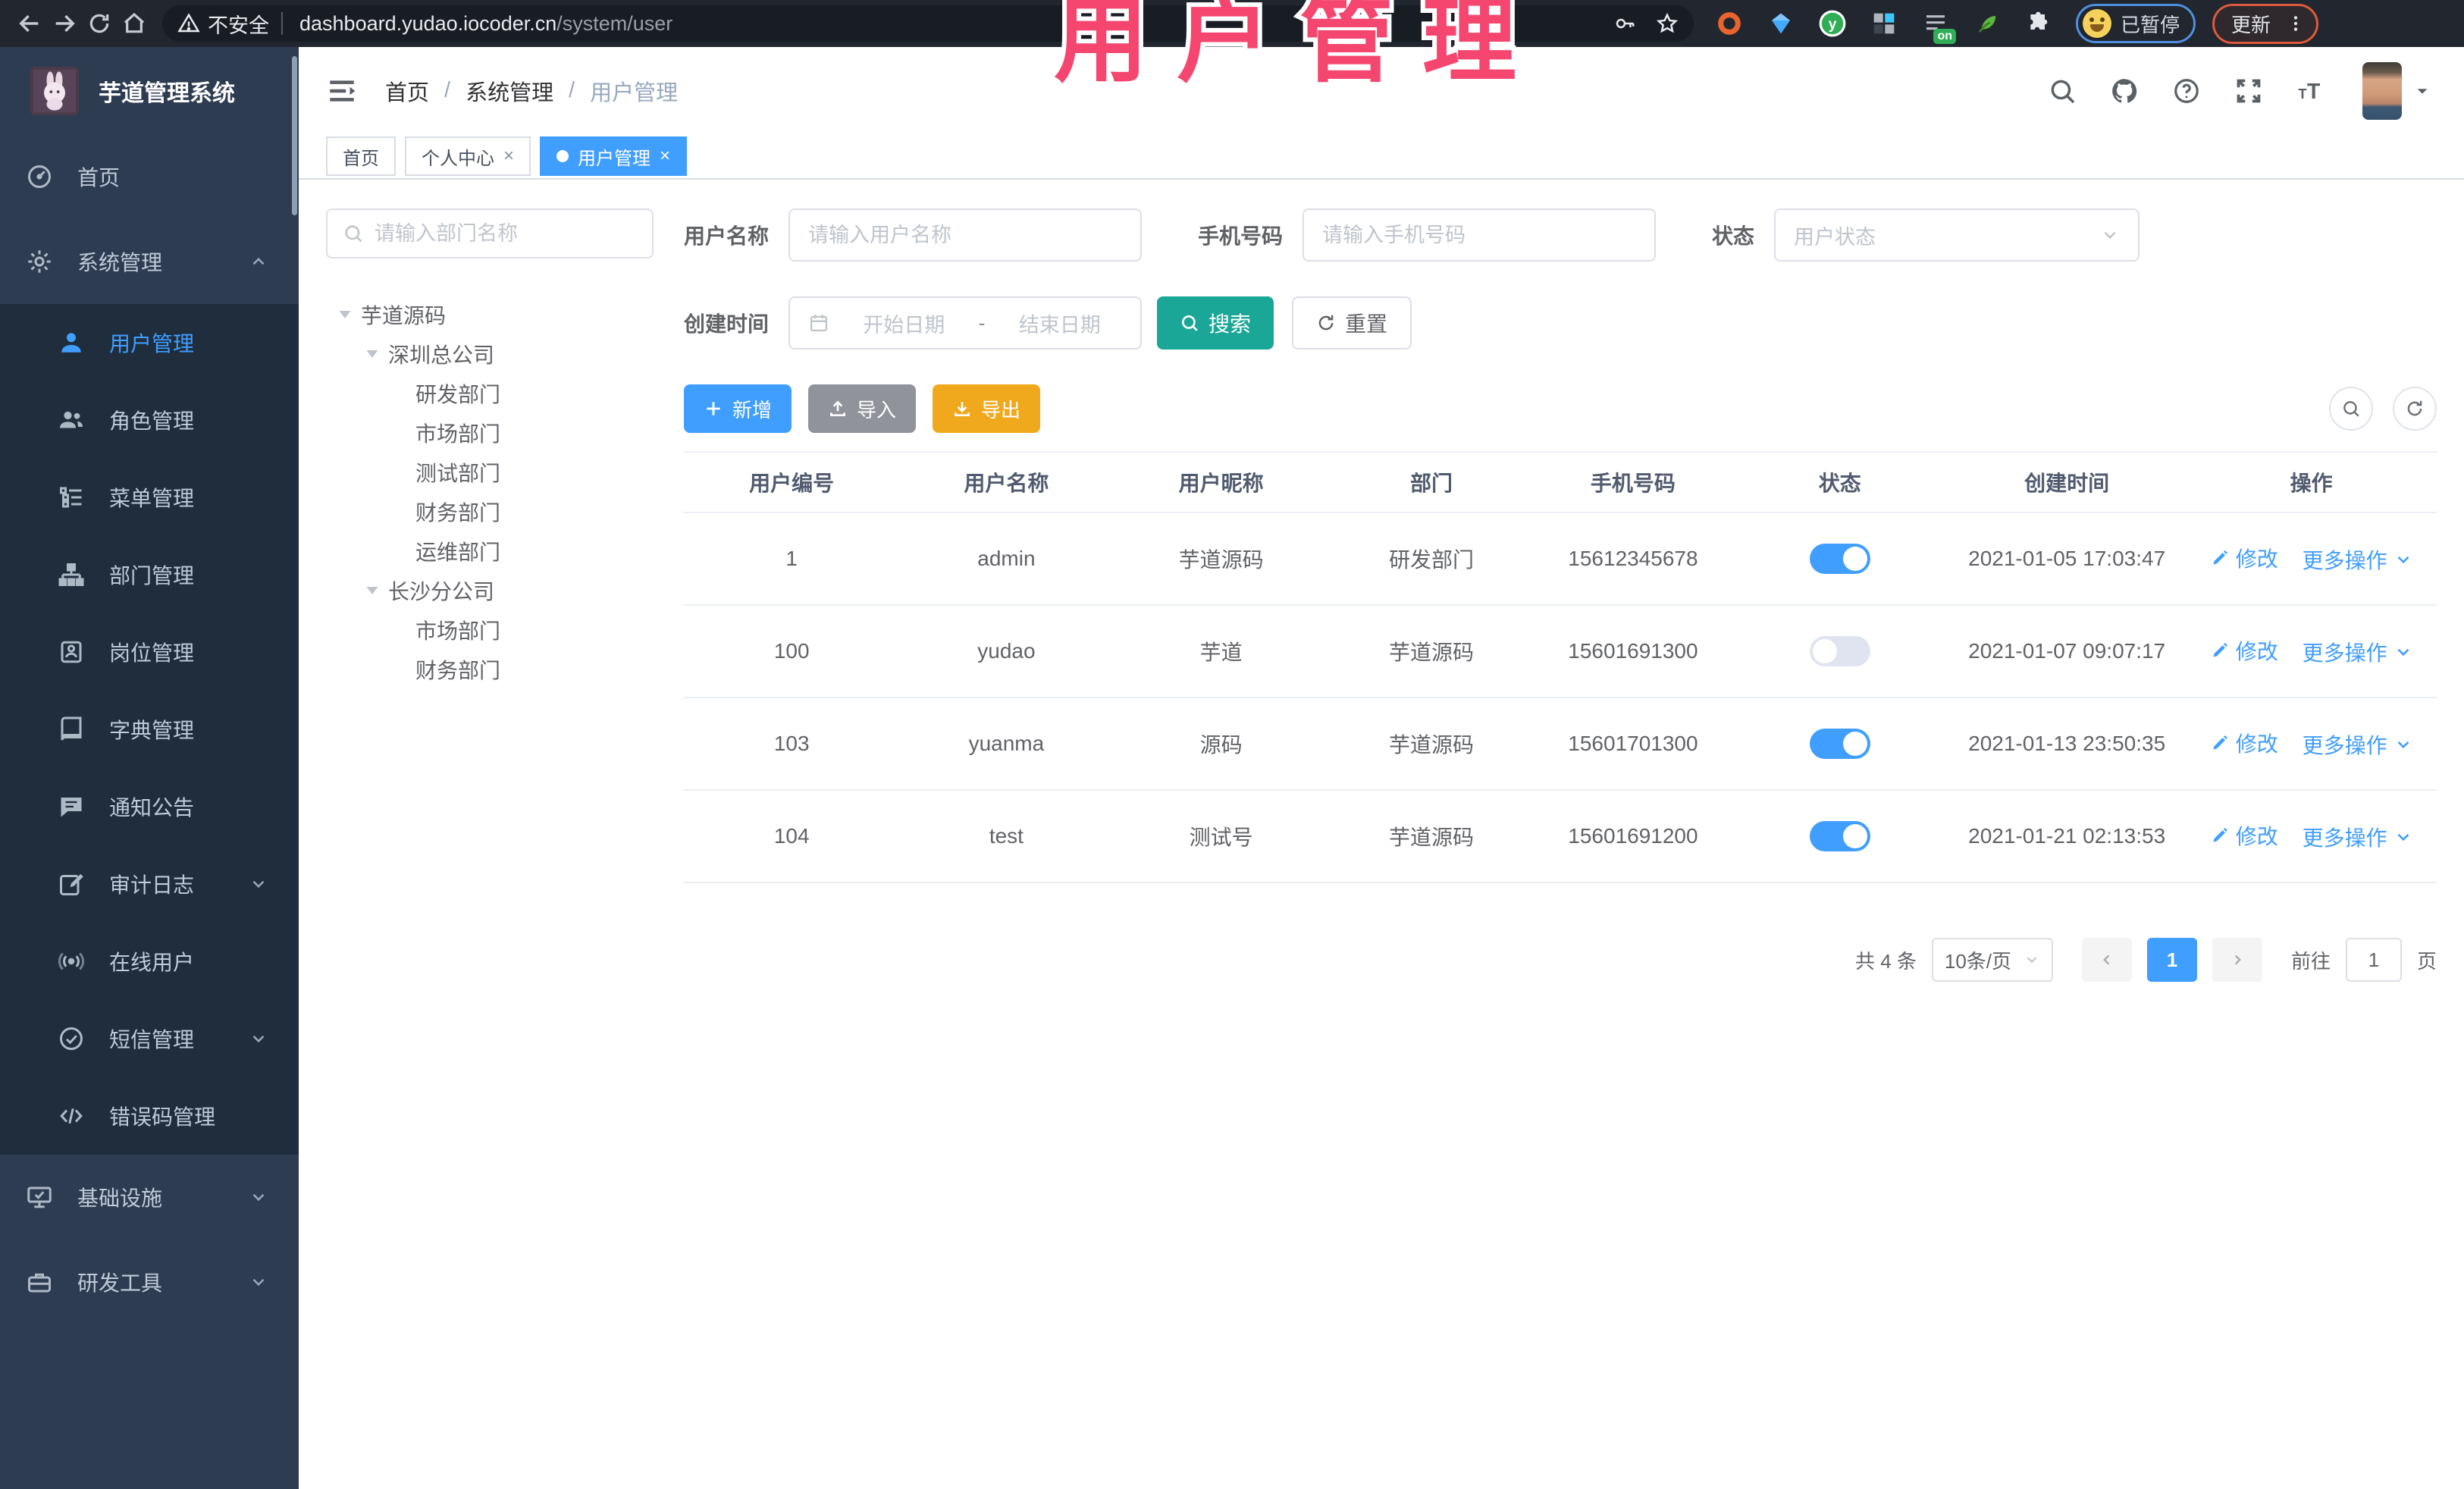 This screenshot has width=2464, height=1489. I want to click on extension-orange-ring-icon, so click(1729, 23).